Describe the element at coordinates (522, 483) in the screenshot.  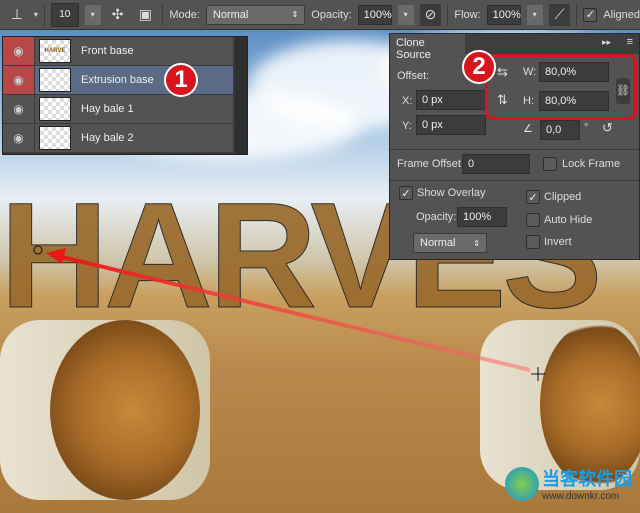
I see `watermark-logo` at that location.